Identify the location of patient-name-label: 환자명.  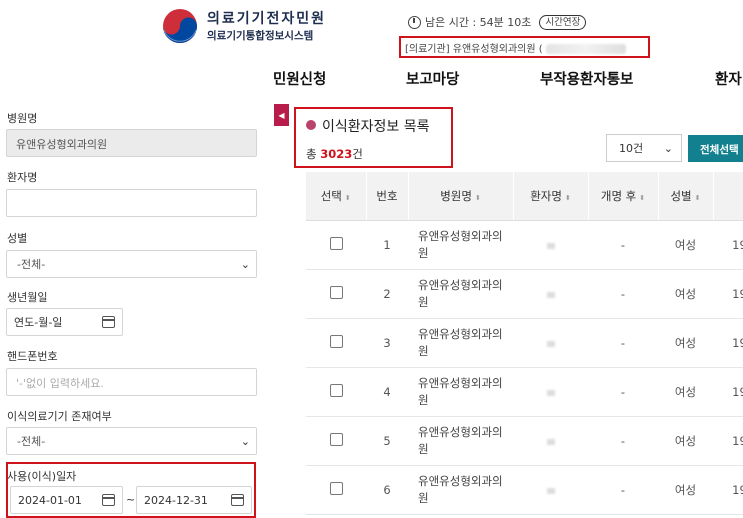
(22, 177).